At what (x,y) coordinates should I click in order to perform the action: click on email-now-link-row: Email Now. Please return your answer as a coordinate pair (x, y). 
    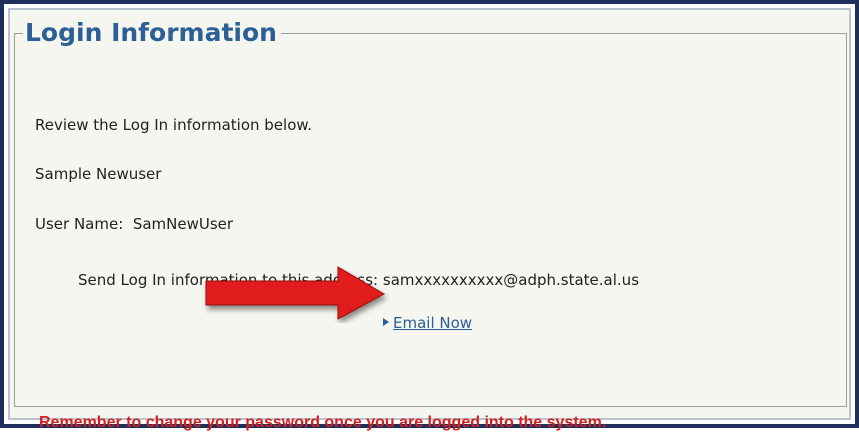
    Looking at the image, I should click on (427, 323).